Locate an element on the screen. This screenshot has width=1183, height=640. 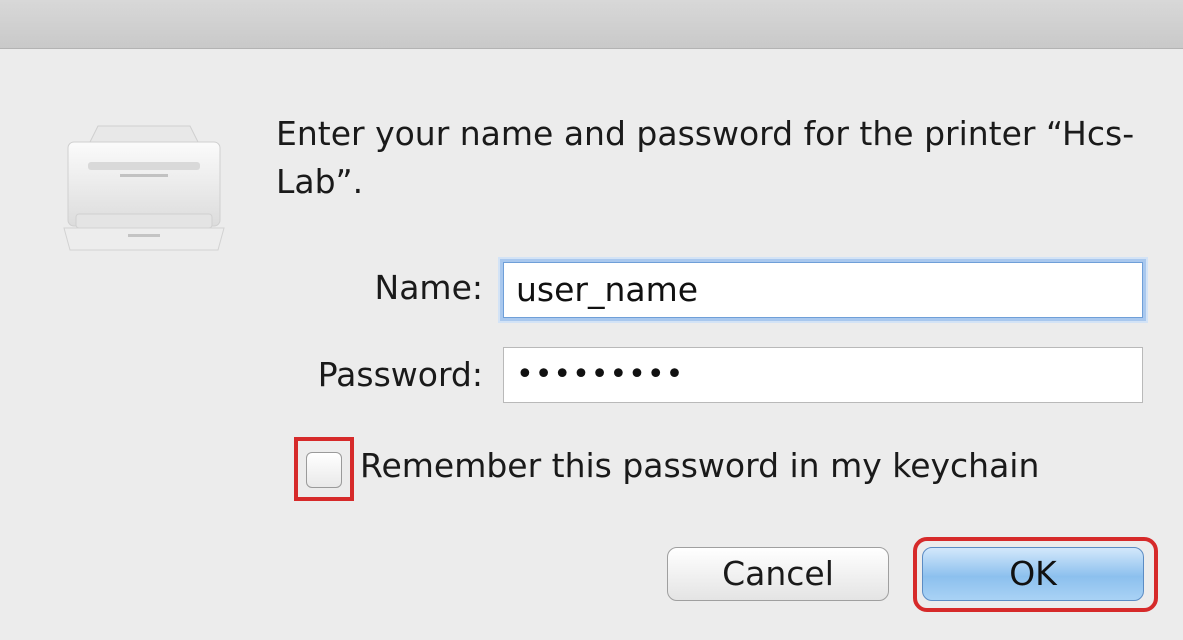
printer-icon is located at coordinates (144, 188).